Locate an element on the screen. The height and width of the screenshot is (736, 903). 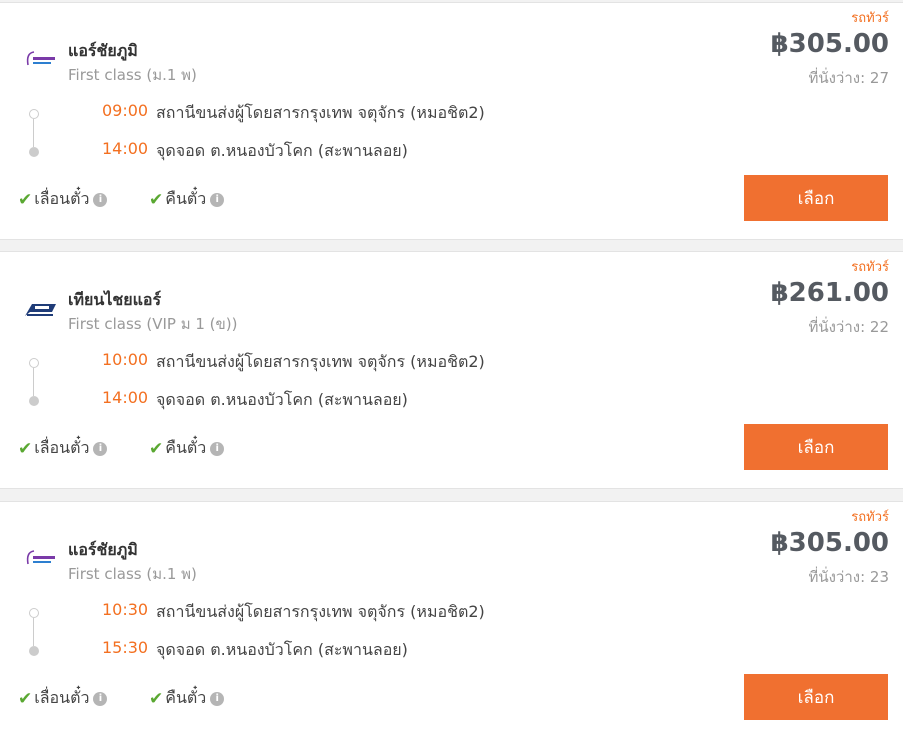
arrival-time: 15:30 is located at coordinates (125, 647).